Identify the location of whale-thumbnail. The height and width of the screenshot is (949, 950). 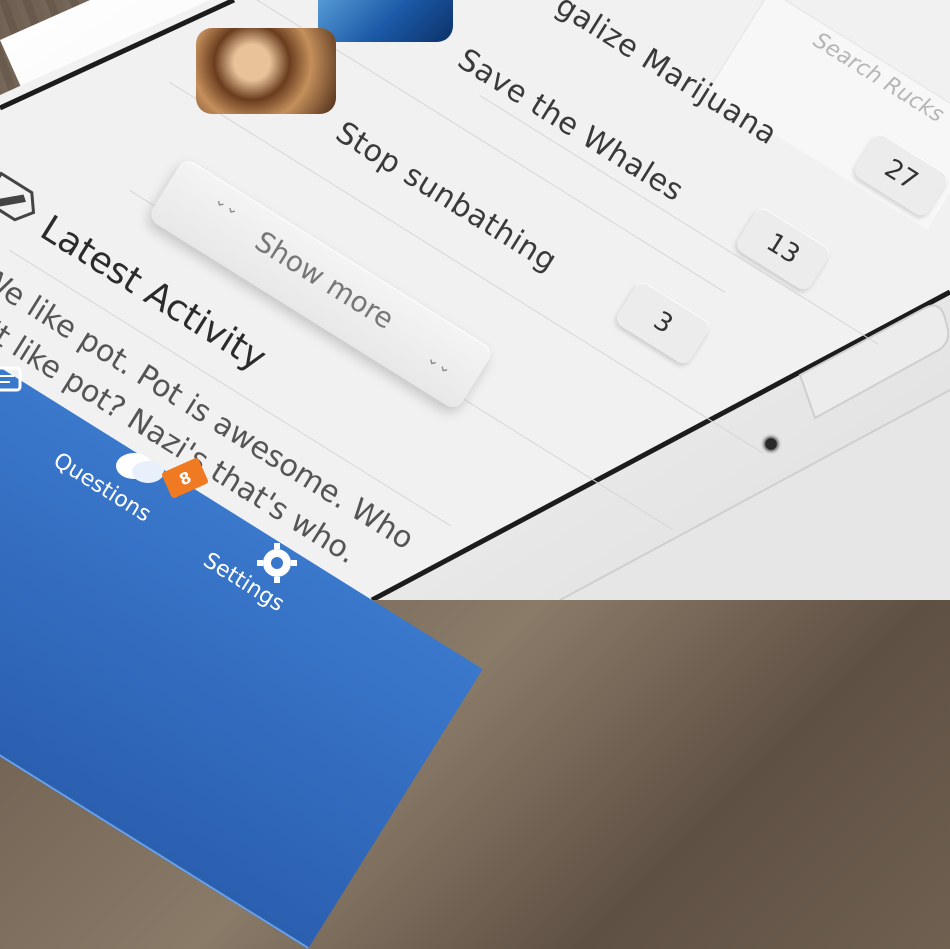
(385, 21).